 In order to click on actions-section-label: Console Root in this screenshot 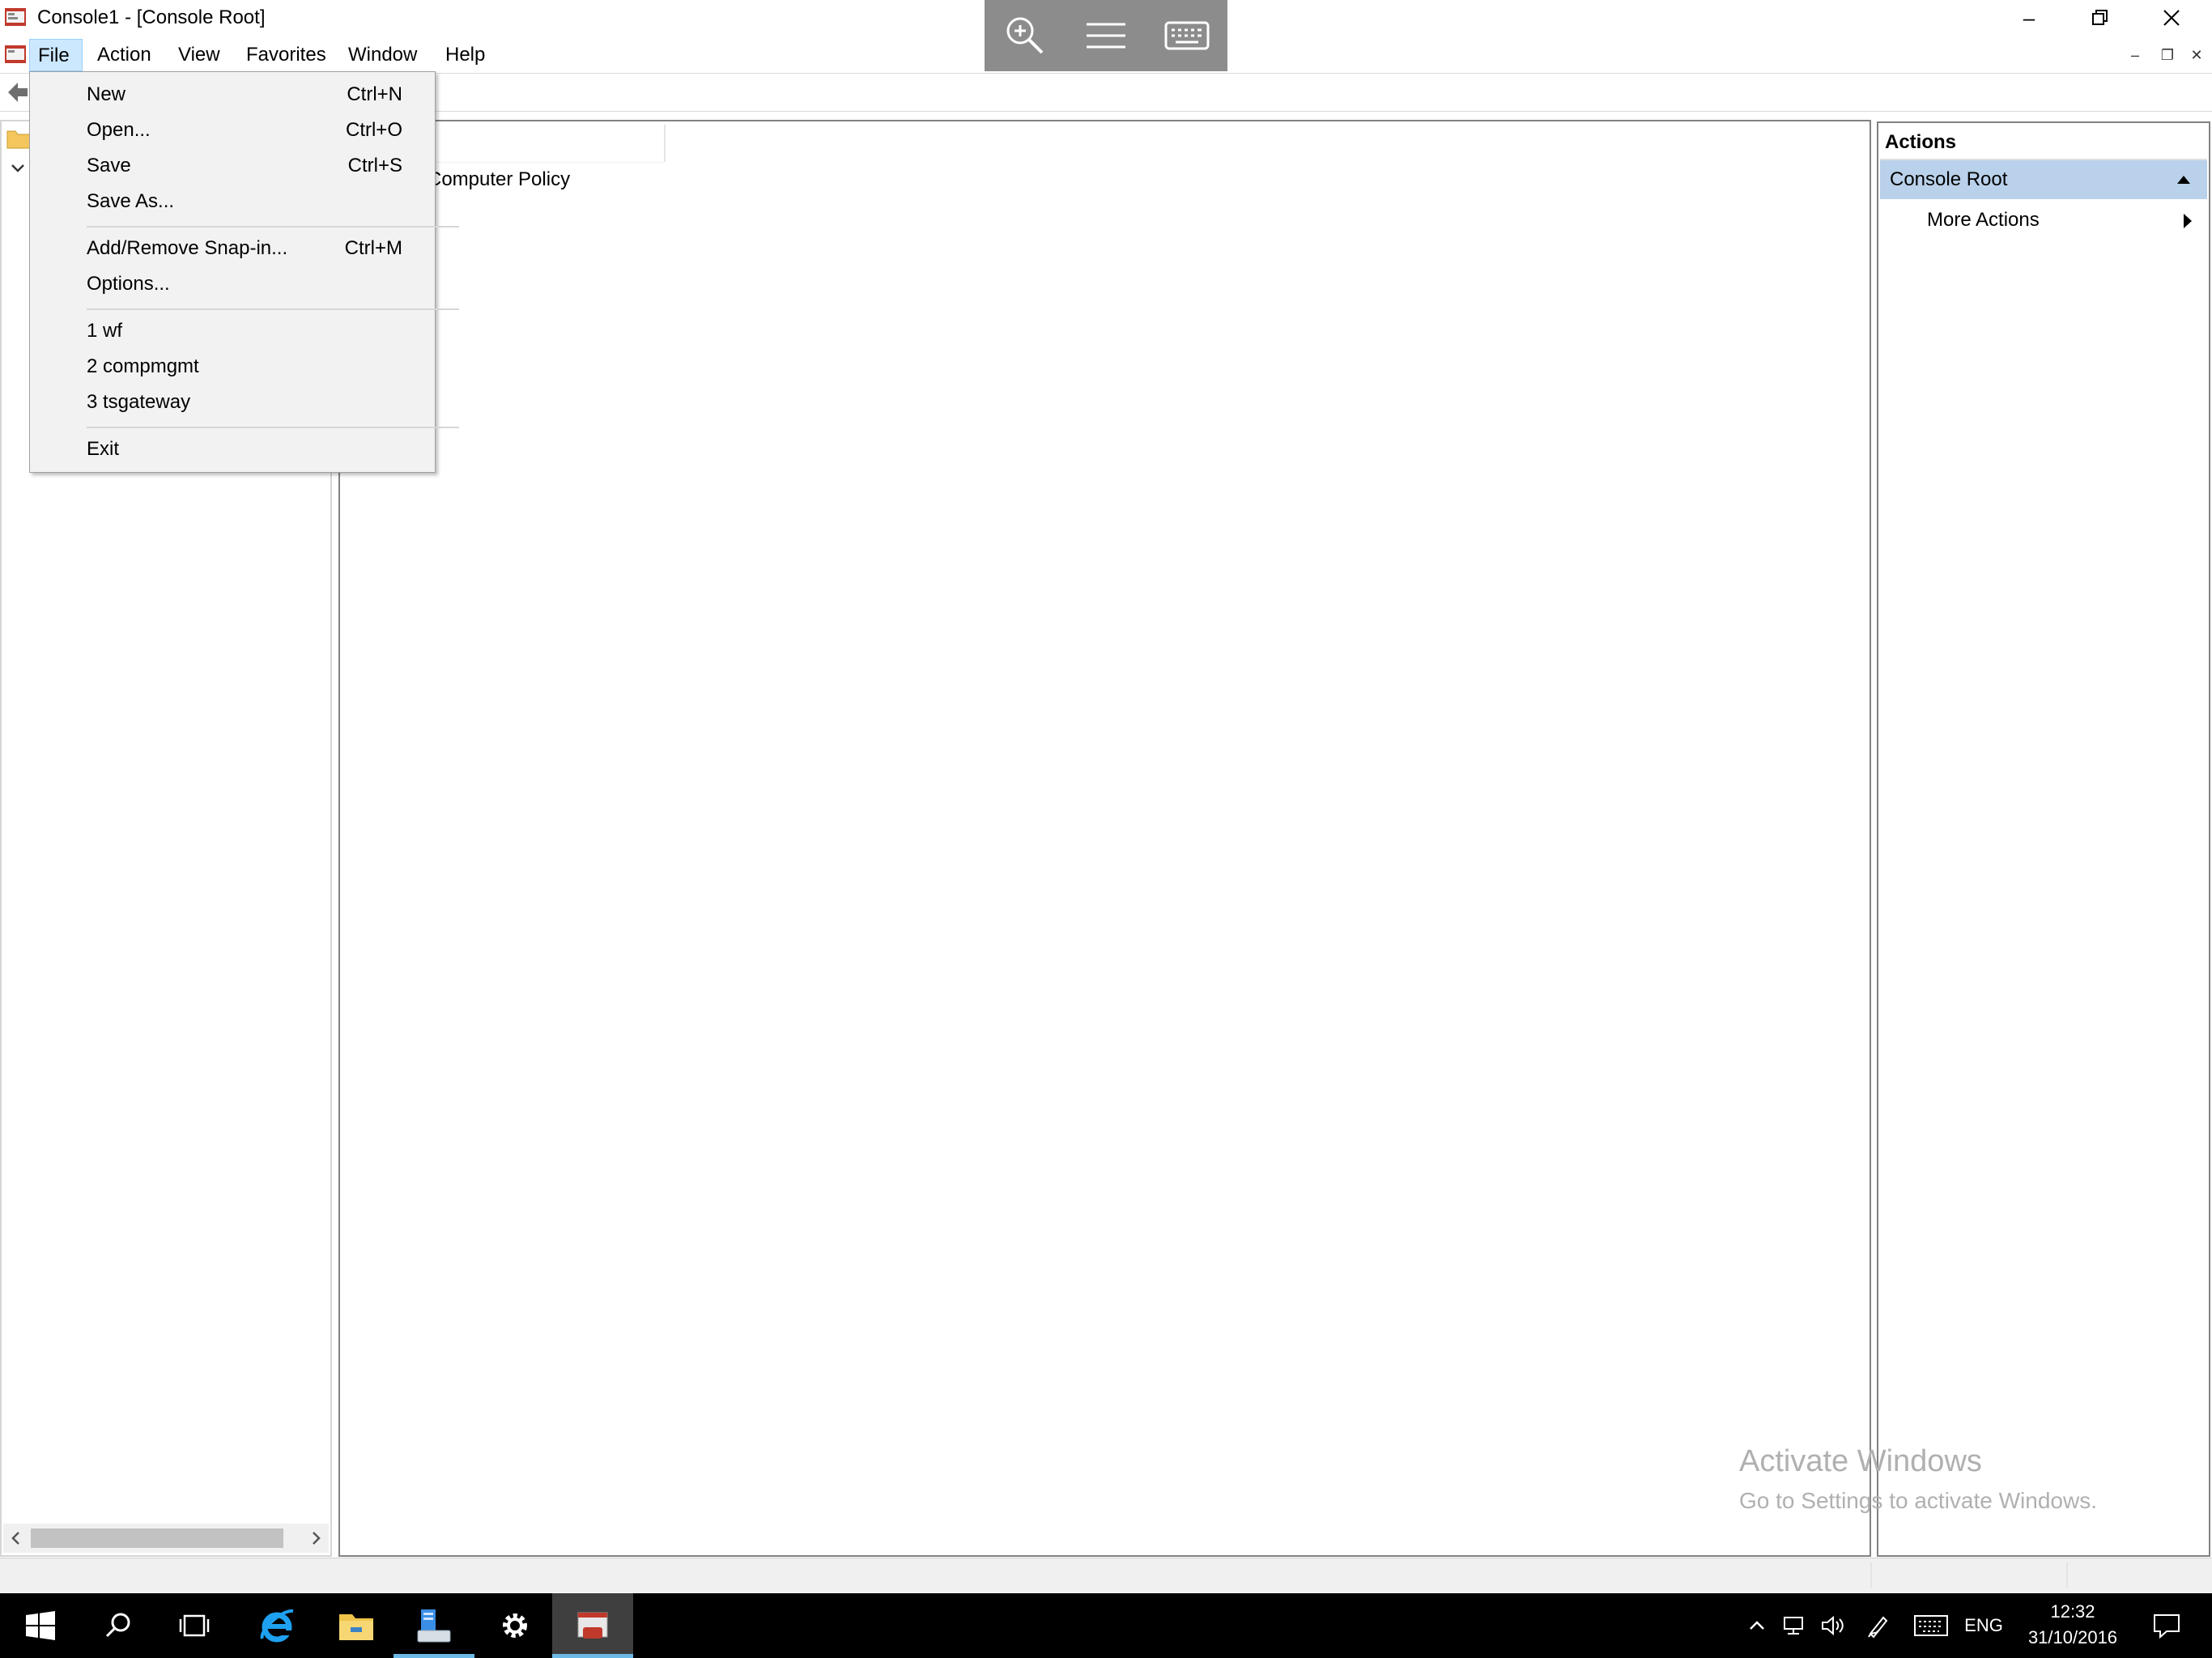, I will do `click(1949, 179)`.